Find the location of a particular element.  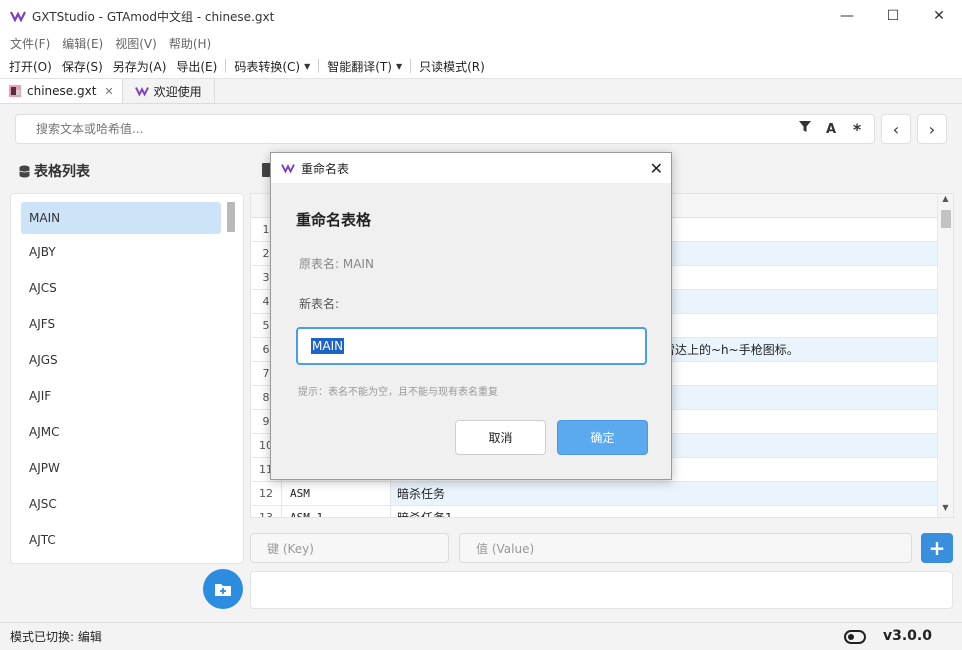

sidebar-scrollbar is located at coordinates (231, 217).